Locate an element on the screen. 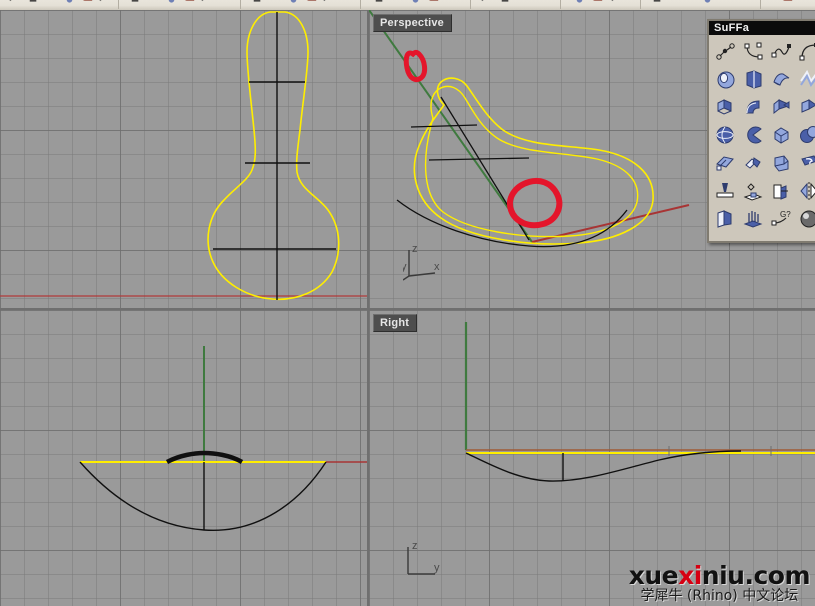  trim-surface-icon is located at coordinates (724, 190).